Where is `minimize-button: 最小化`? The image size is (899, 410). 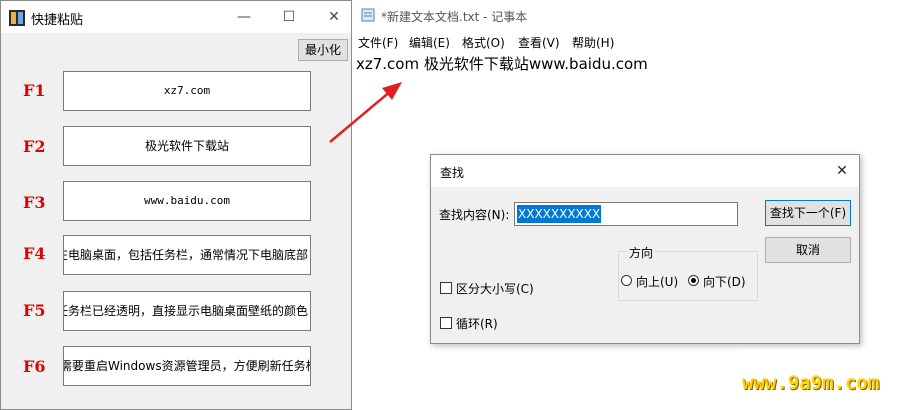
minimize-button: 最小化 is located at coordinates (323, 50).